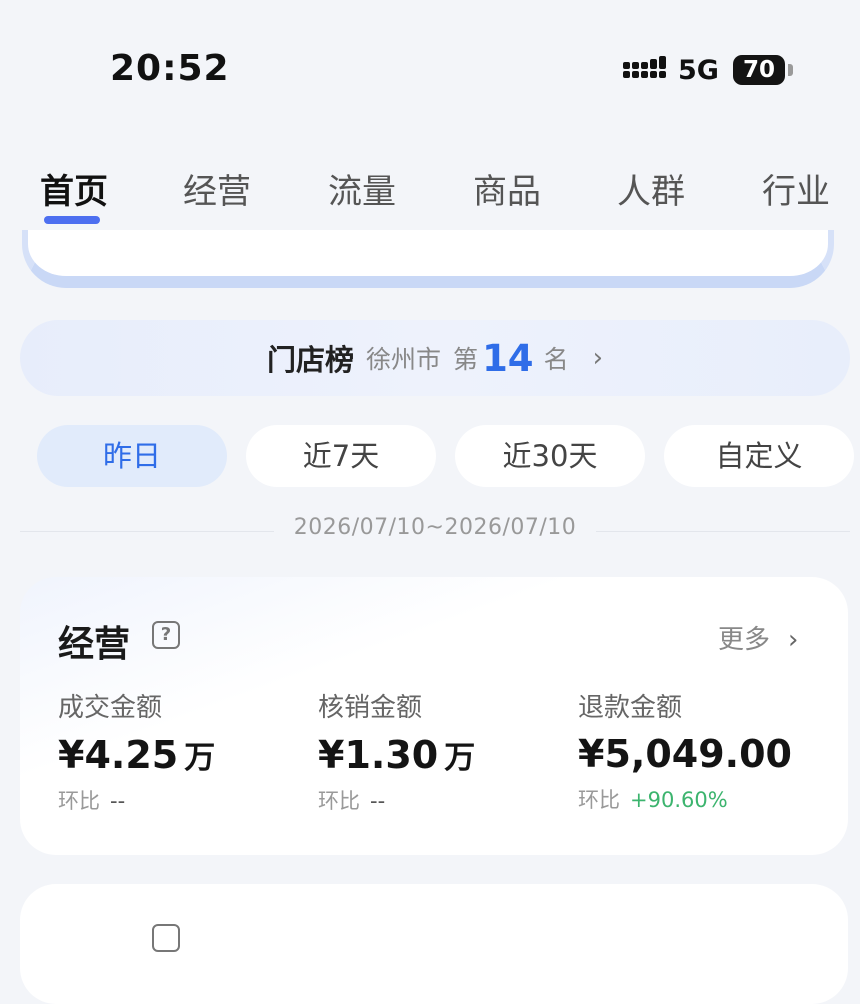 The width and height of the screenshot is (860, 1004). What do you see at coordinates (744, 640) in the screenshot?
I see `more-label: 更多` at bounding box center [744, 640].